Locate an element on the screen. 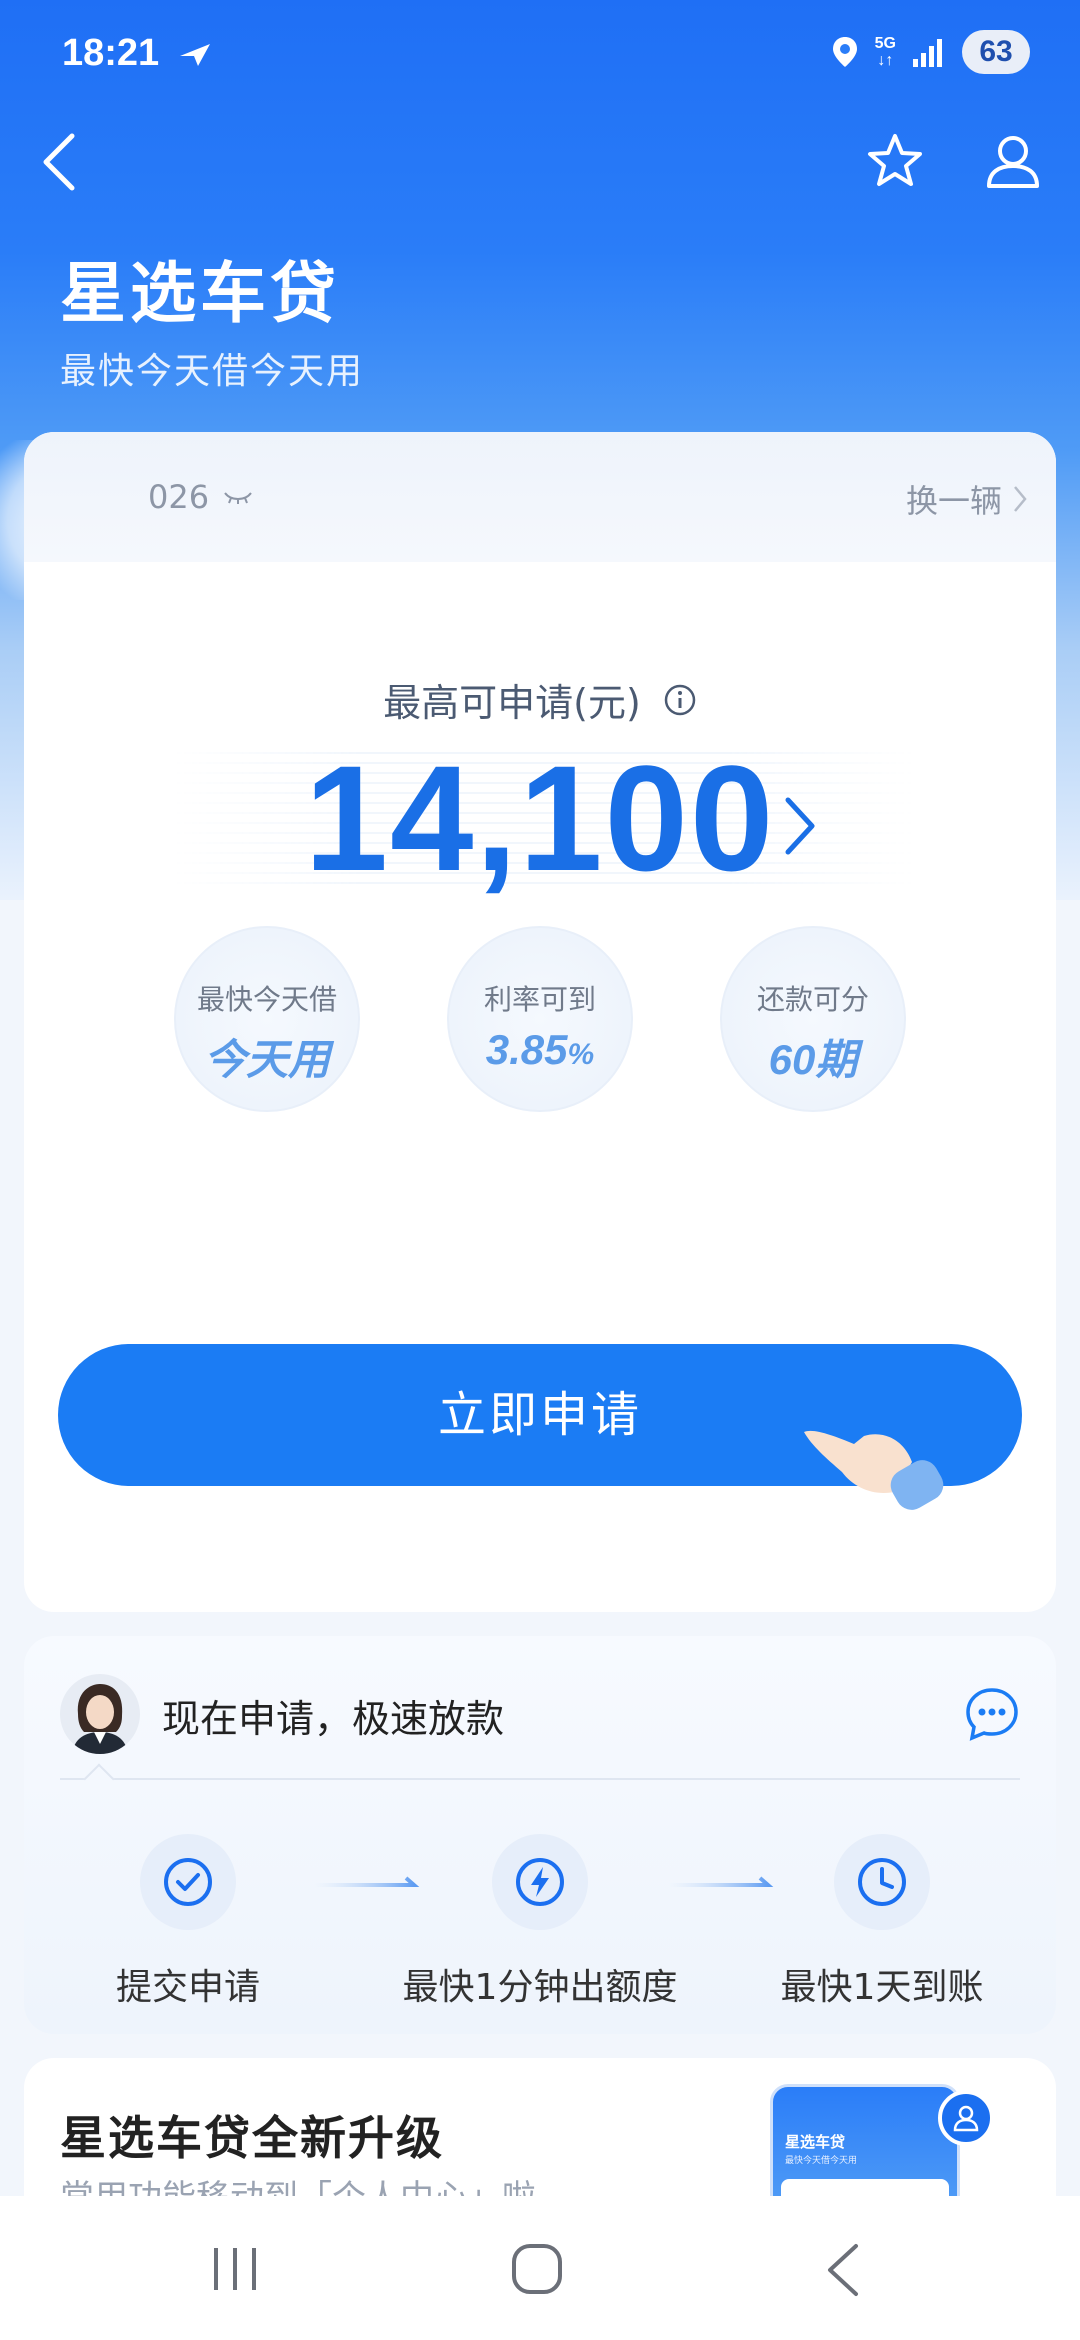  feature-value: 3.85% is located at coordinates (540, 1050).